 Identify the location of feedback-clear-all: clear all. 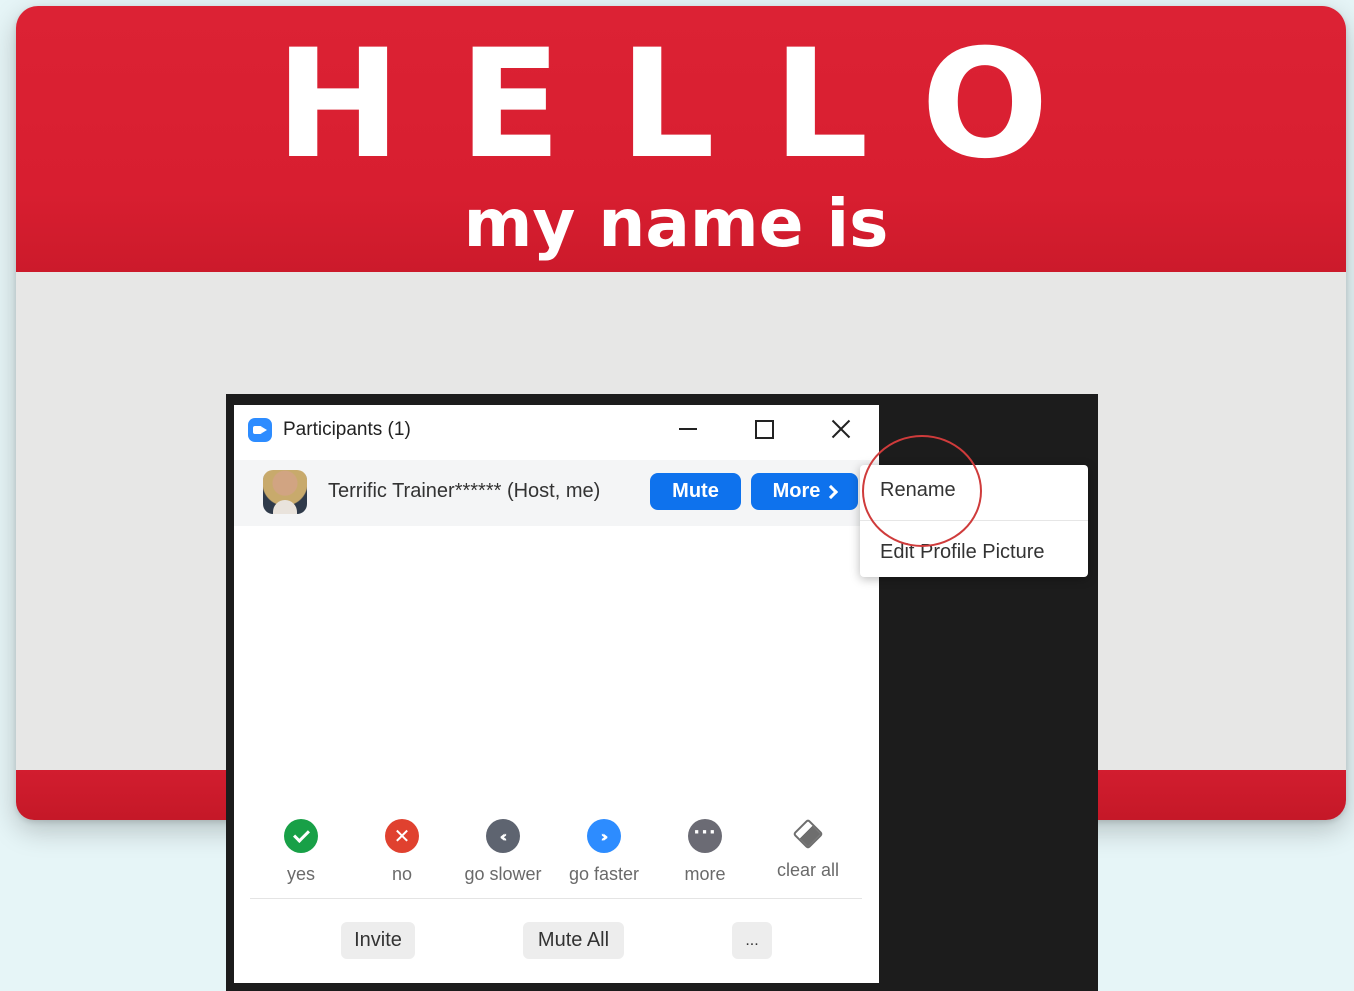
(808, 849).